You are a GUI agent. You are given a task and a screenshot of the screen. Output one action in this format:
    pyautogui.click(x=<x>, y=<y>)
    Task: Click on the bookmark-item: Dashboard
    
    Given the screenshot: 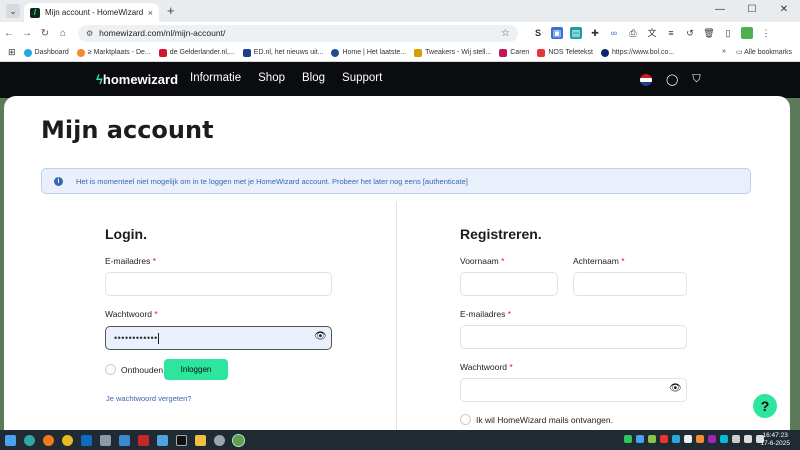 What is the action you would take?
    pyautogui.click(x=46, y=52)
    